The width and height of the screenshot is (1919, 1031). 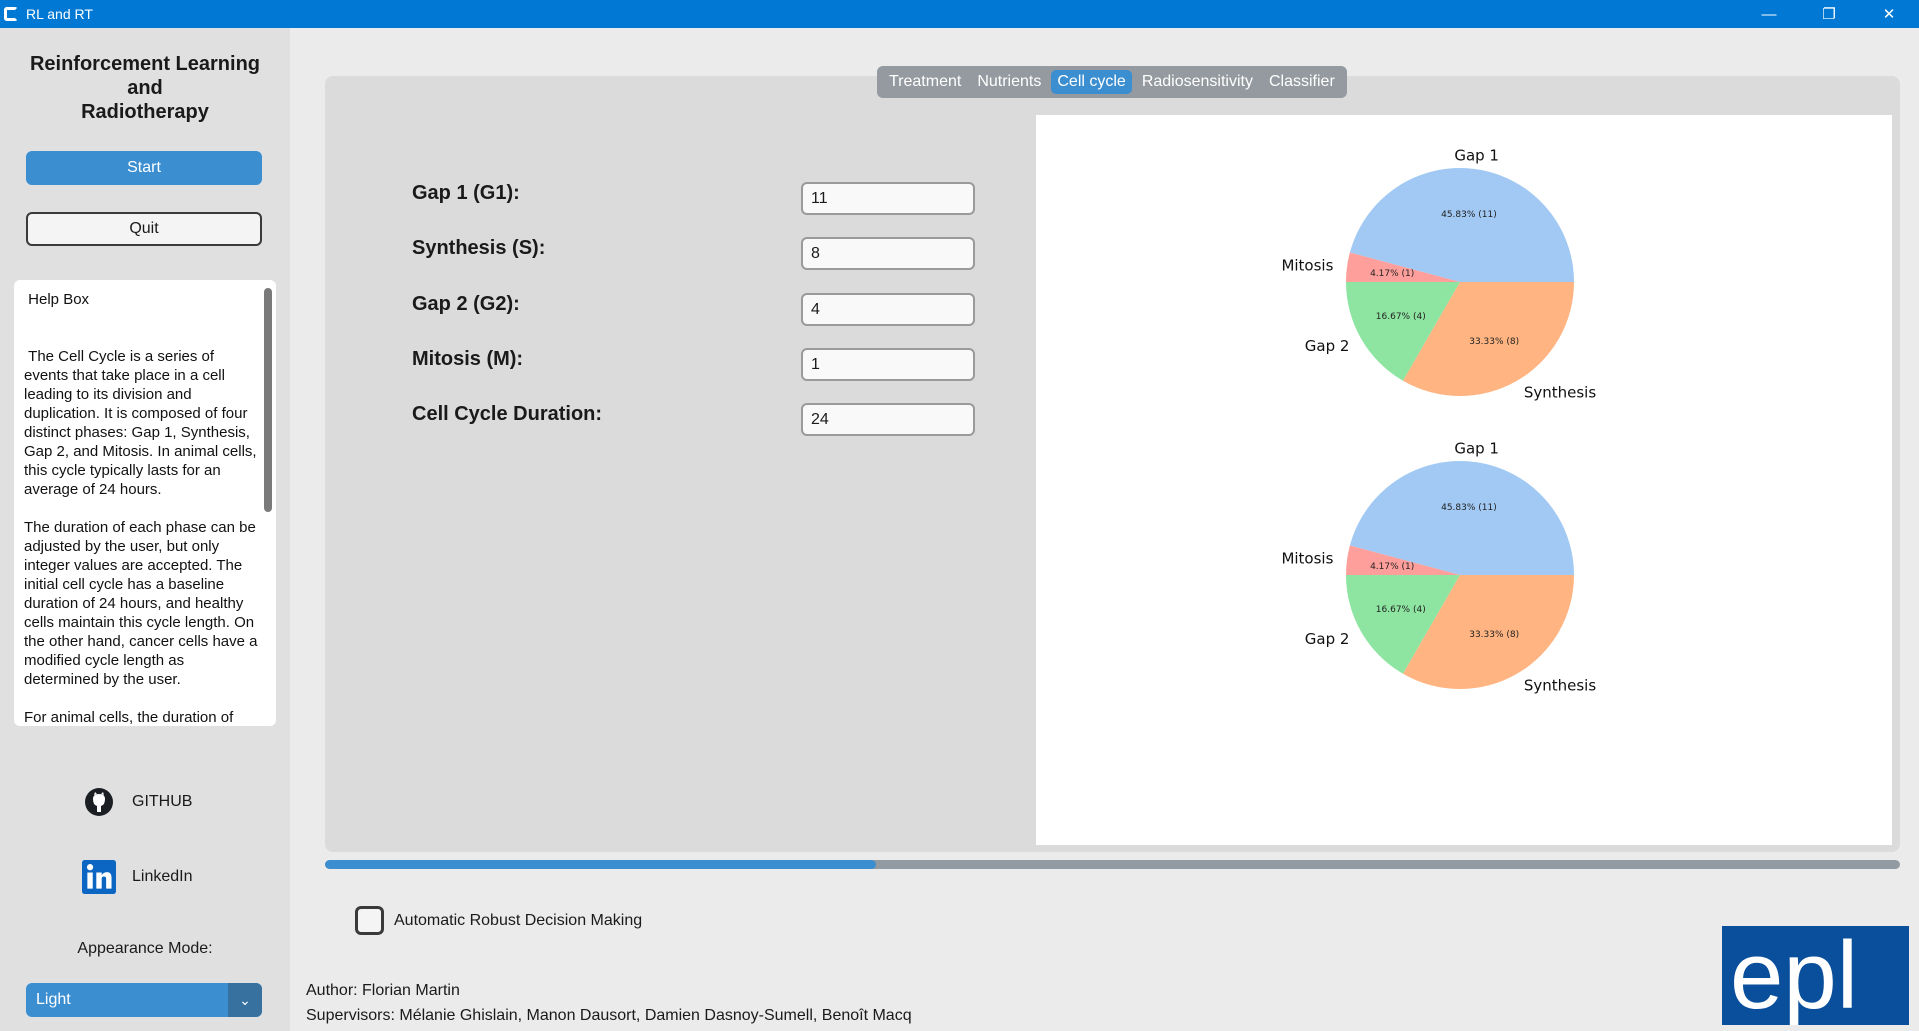 I want to click on app-title-line: and, so click(x=145, y=88).